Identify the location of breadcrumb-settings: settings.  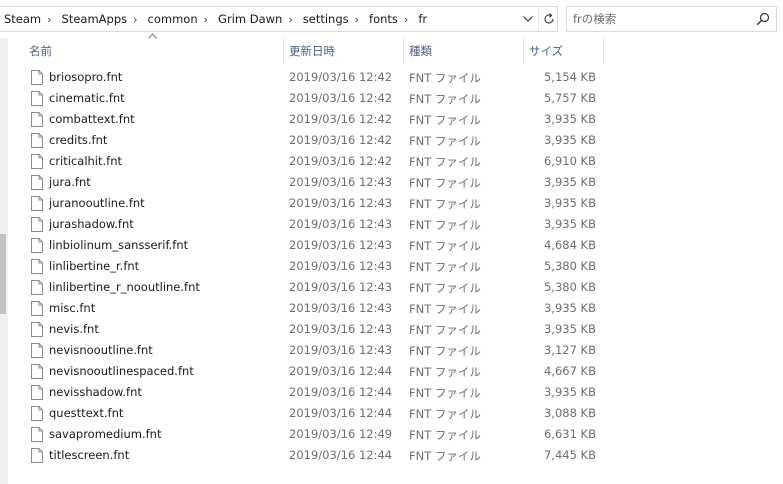
(324, 19).